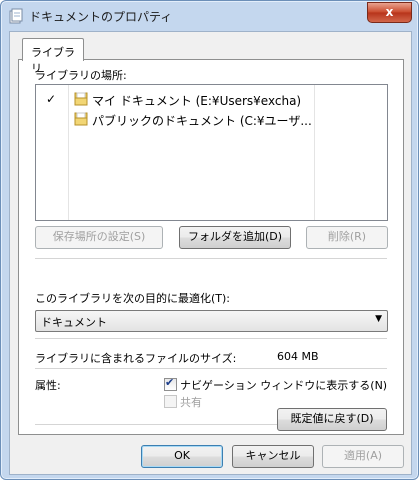 The width and height of the screenshot is (419, 480). I want to click on shared-label: 共有, so click(191, 402).